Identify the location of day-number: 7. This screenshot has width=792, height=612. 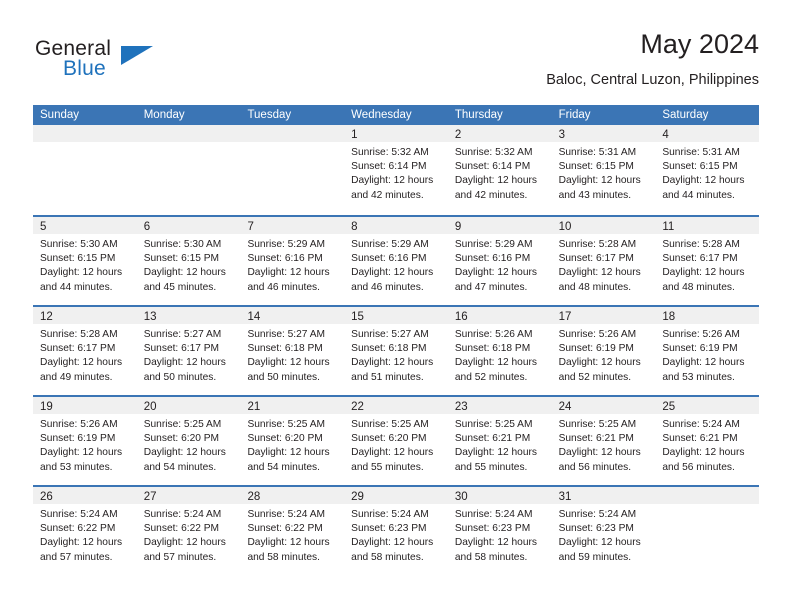
(250, 227).